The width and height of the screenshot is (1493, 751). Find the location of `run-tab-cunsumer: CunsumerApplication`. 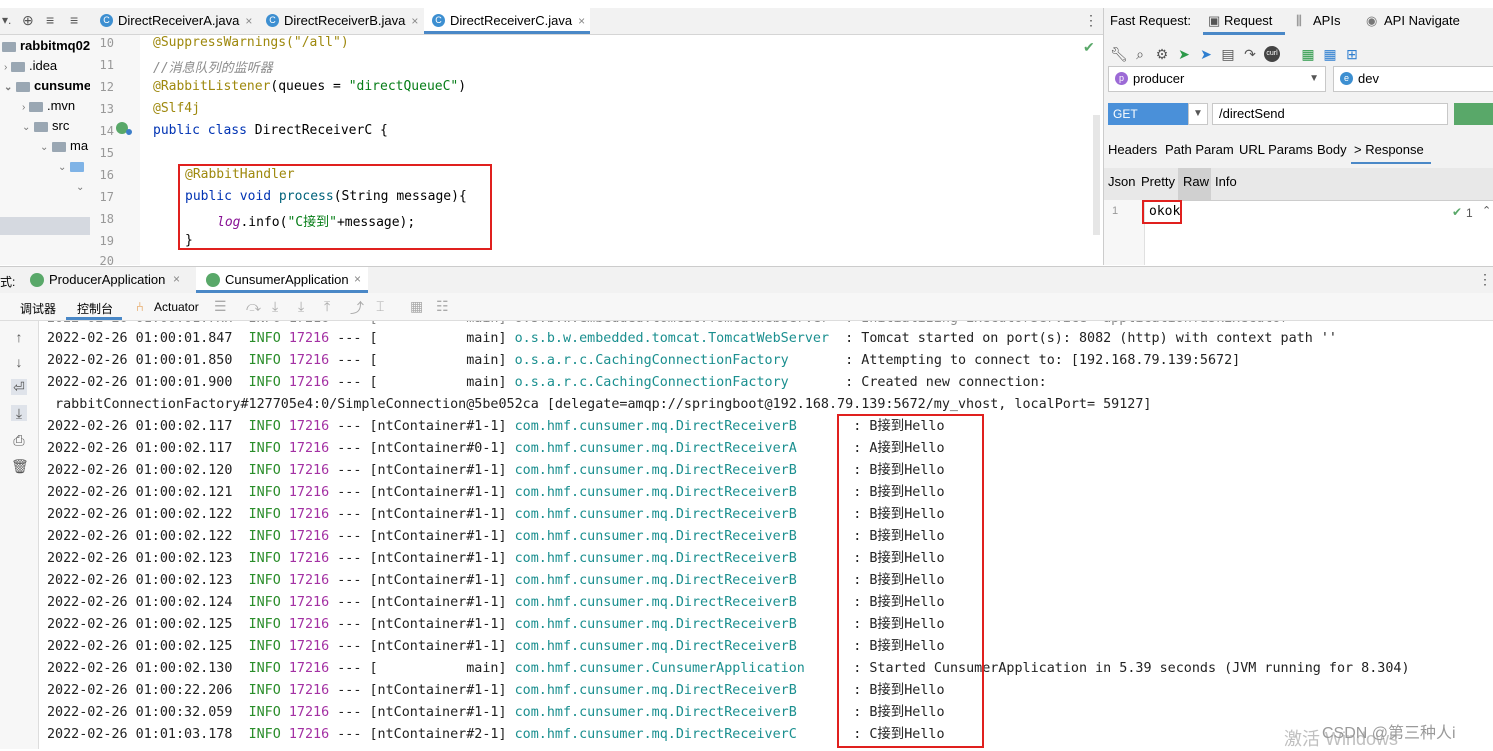

run-tab-cunsumer: CunsumerApplication is located at coordinates (287, 279).